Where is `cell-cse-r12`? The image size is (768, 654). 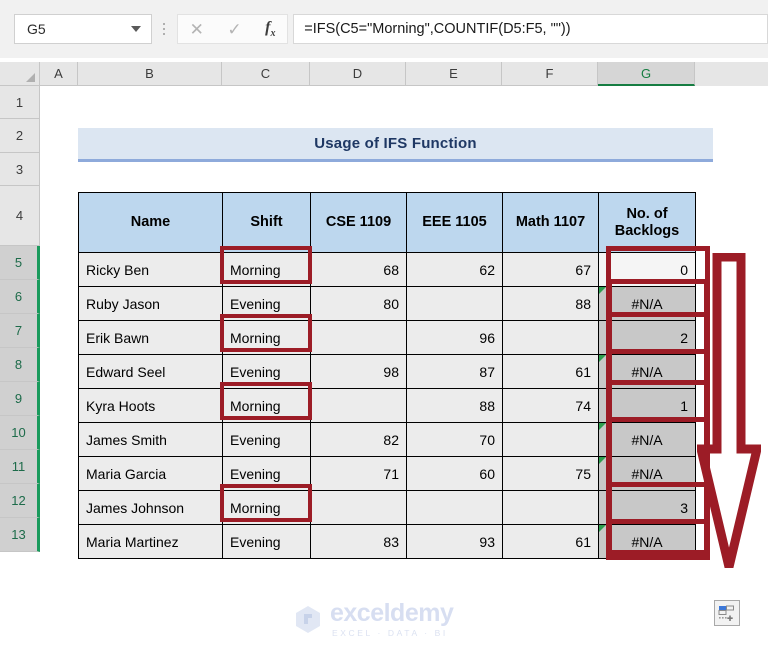
cell-cse-r12 is located at coordinates (358, 507).